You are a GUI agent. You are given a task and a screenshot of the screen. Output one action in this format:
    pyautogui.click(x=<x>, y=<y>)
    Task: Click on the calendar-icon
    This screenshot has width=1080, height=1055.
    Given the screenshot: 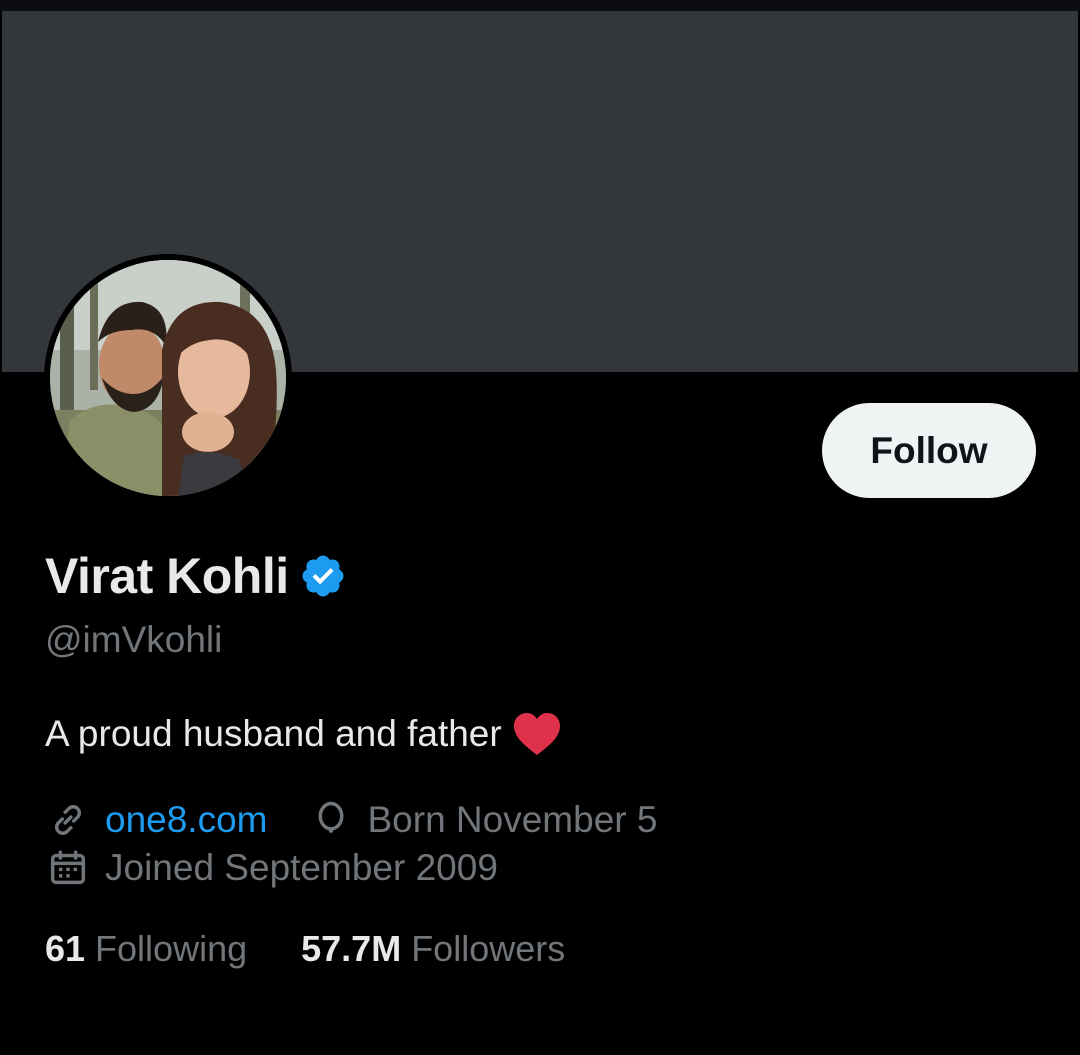 What is the action you would take?
    pyautogui.click(x=68, y=868)
    